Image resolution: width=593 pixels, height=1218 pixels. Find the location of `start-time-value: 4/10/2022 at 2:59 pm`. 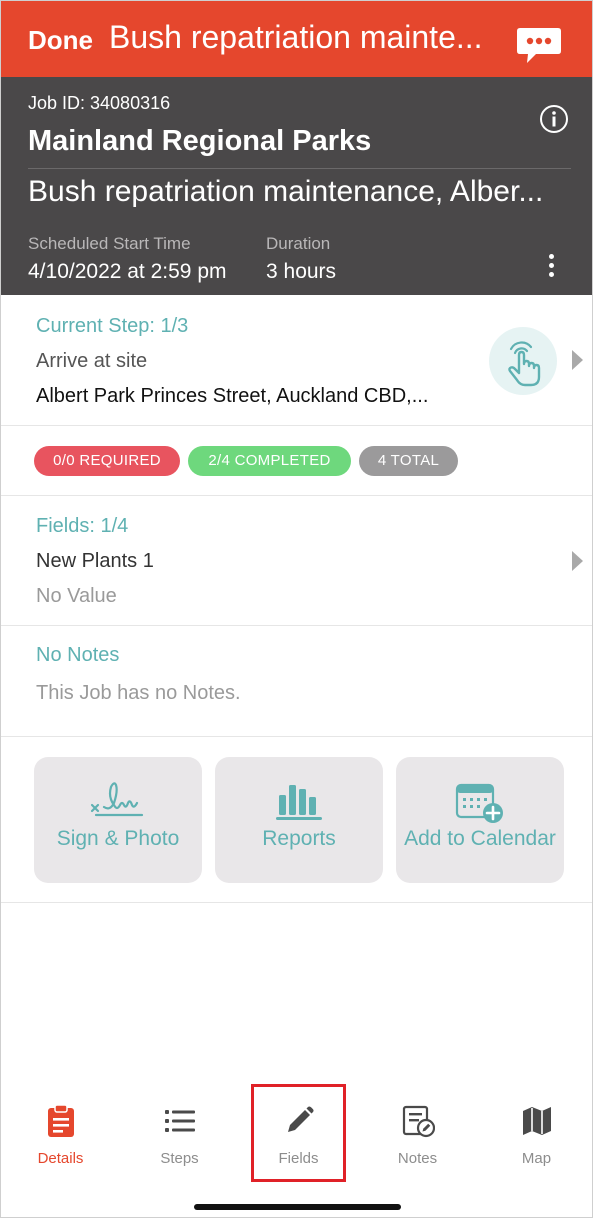

start-time-value: 4/10/2022 at 2:59 pm is located at coordinates (127, 271).